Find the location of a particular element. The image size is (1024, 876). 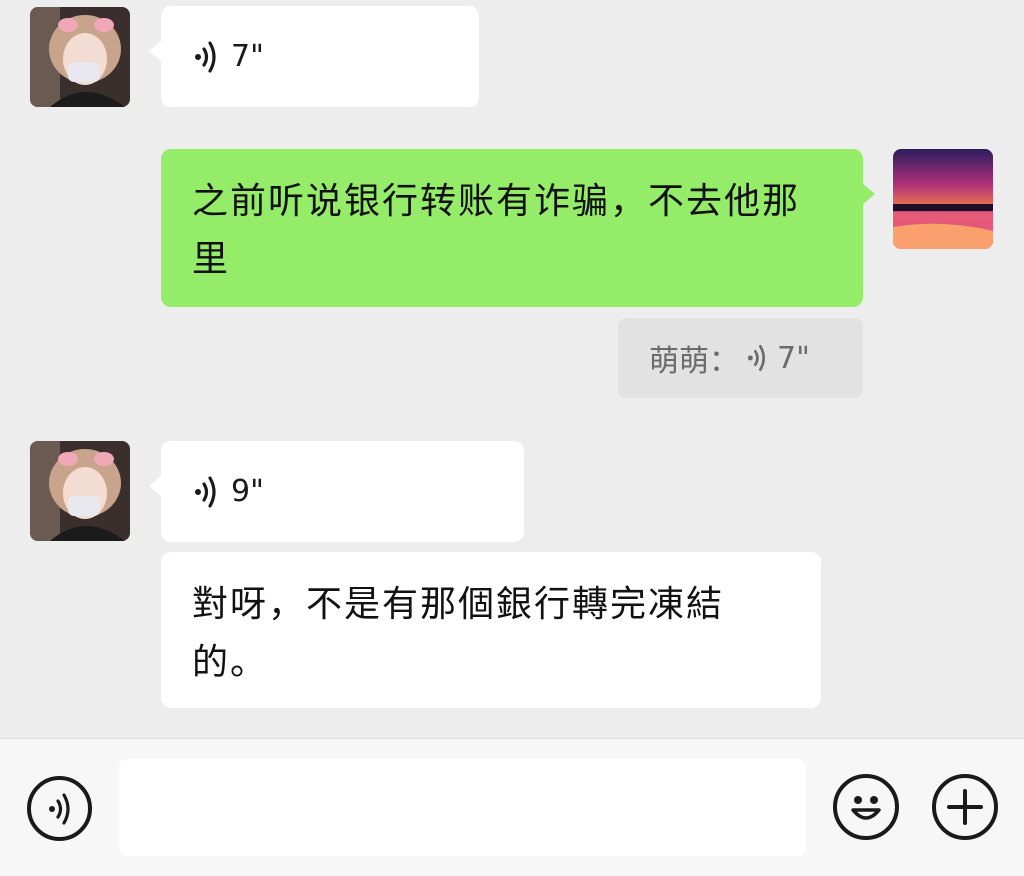

plus-icon is located at coordinates (965, 807).